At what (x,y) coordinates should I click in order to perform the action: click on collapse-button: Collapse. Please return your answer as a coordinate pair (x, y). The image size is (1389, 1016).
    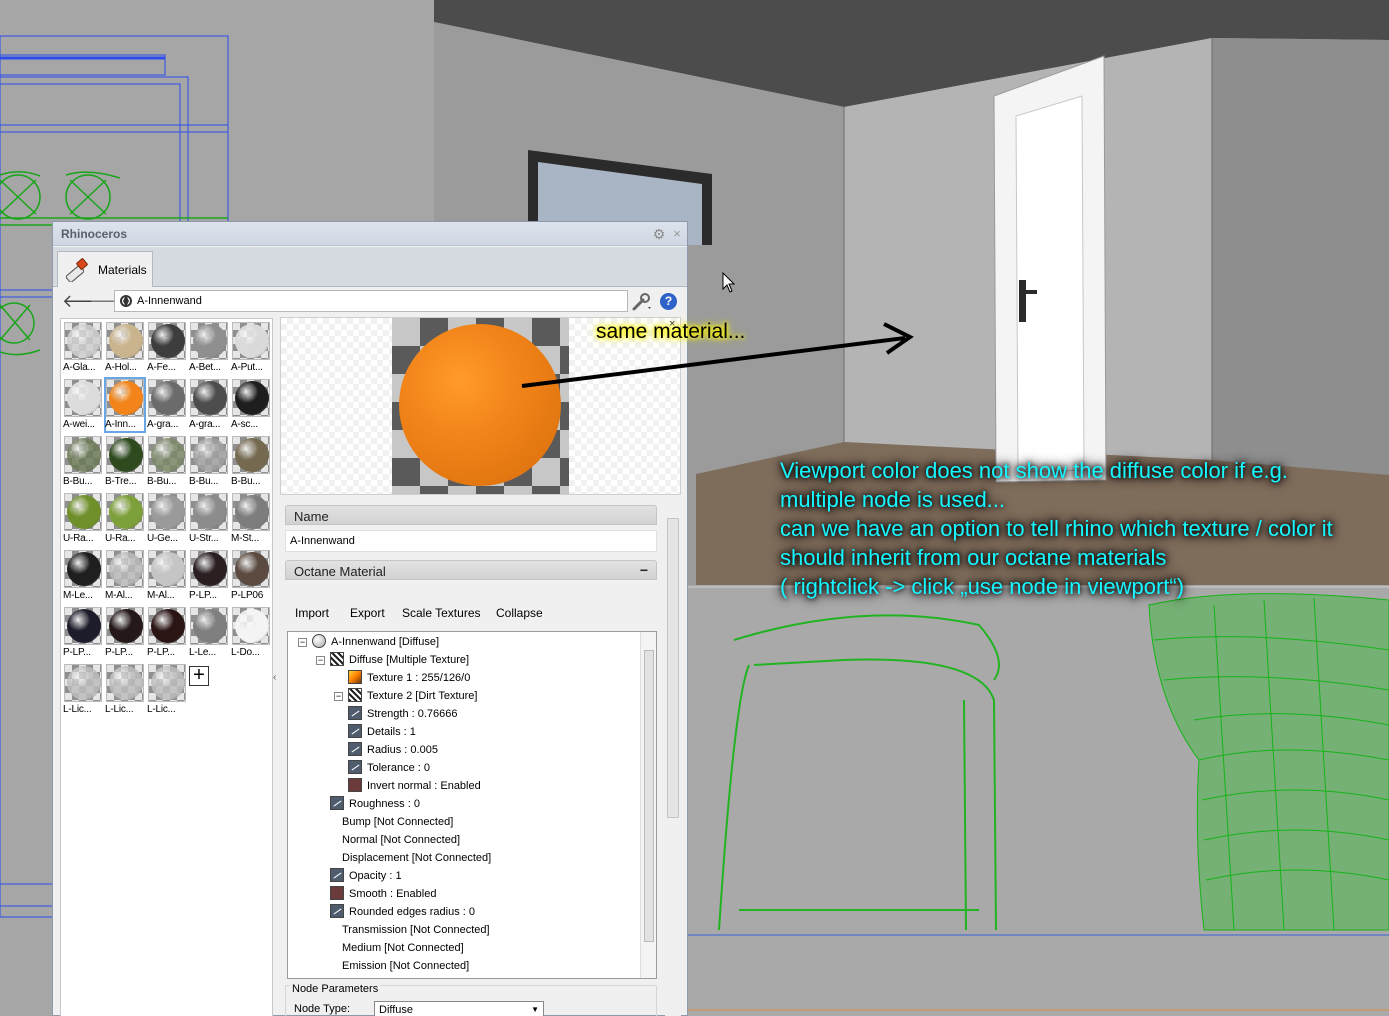
    Looking at the image, I should click on (519, 613).